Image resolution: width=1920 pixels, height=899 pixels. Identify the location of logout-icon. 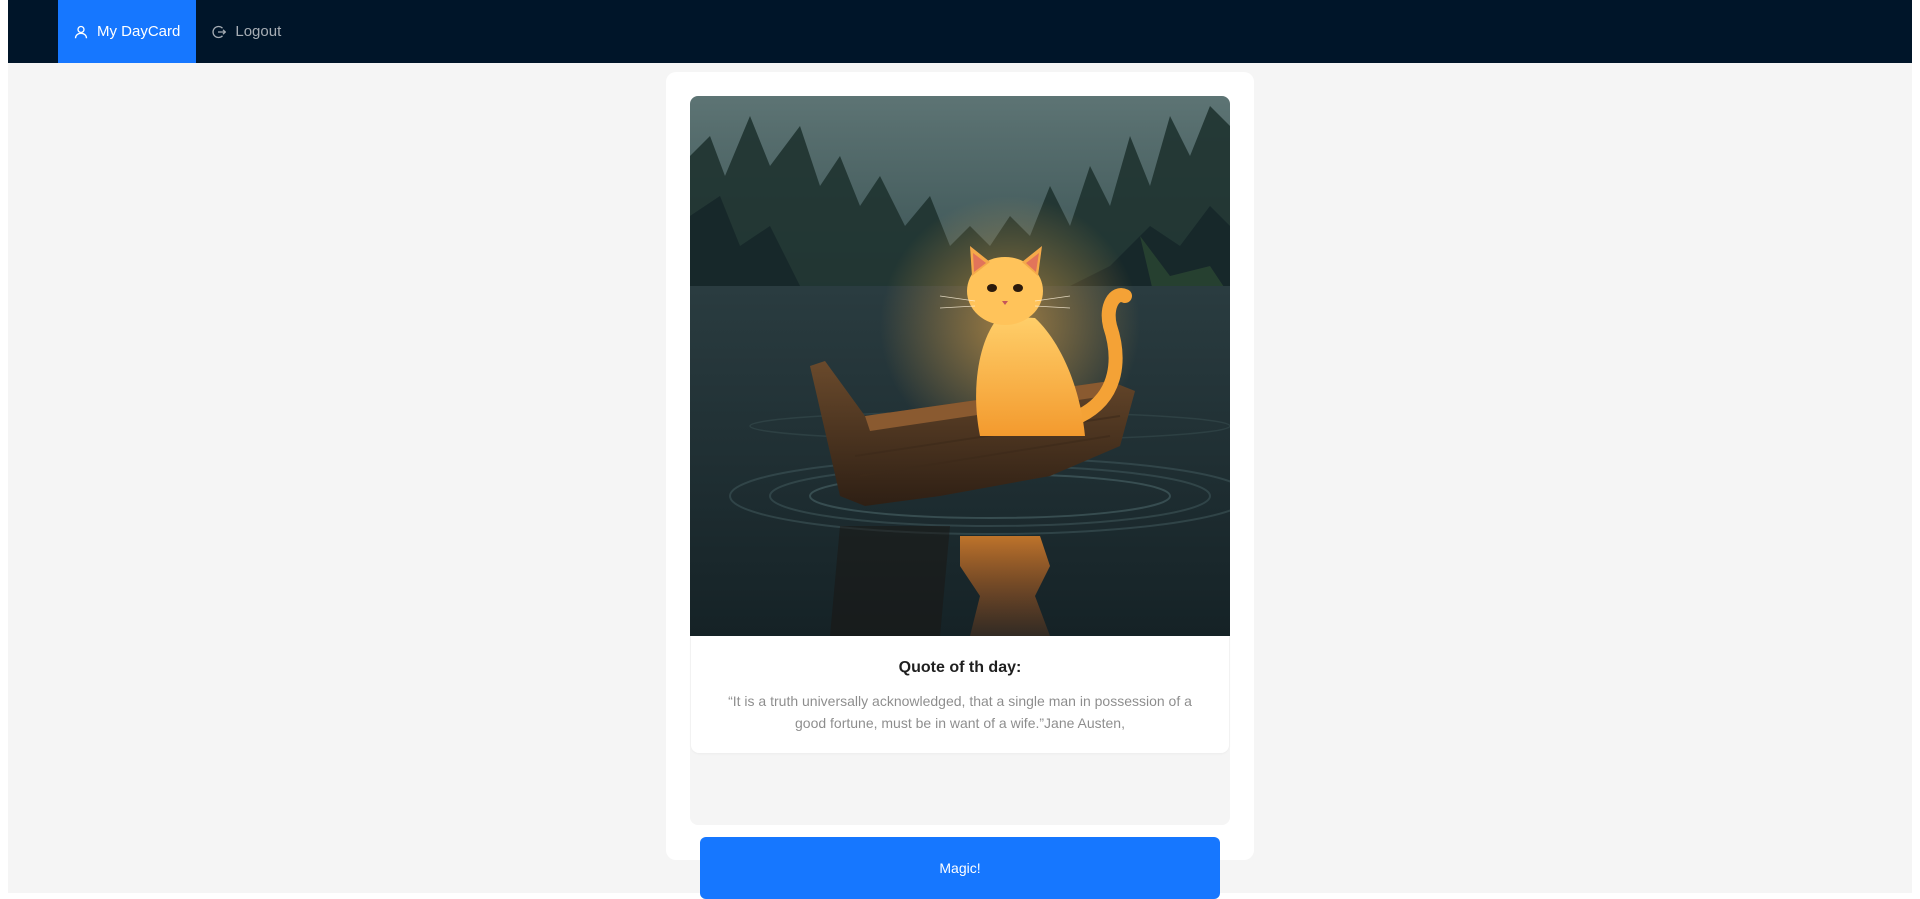
(219, 32).